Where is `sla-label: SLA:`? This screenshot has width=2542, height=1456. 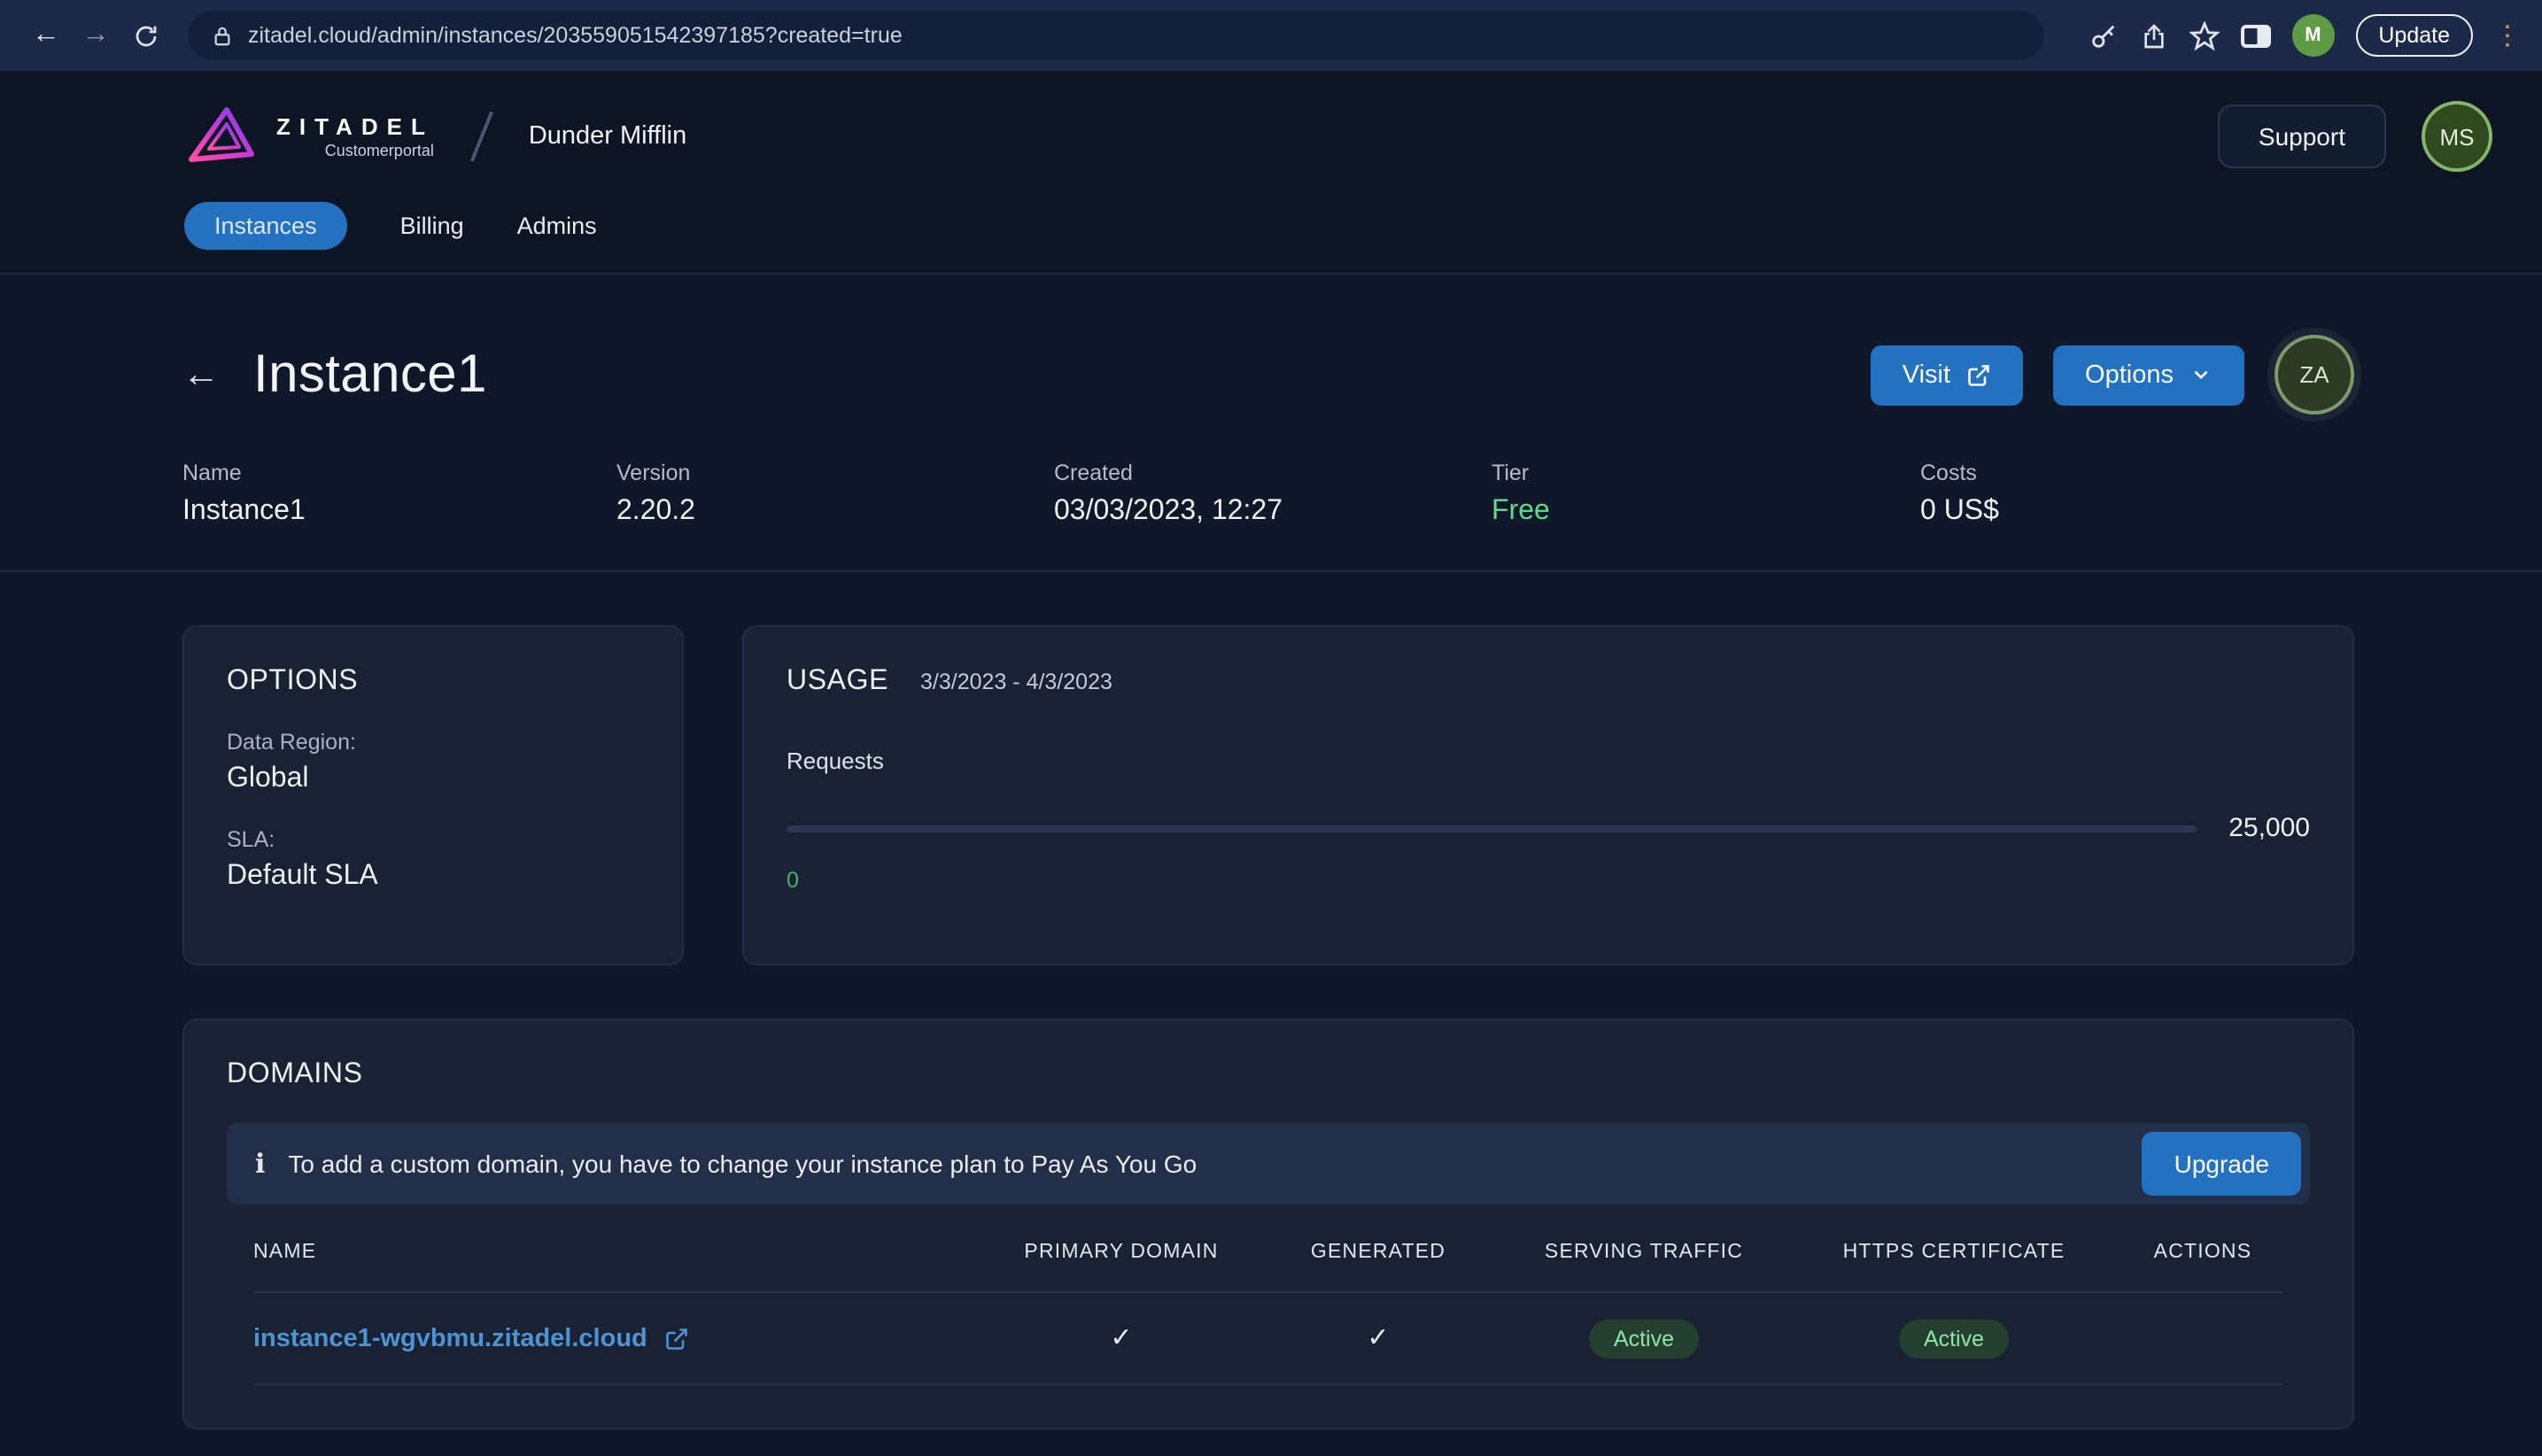 sla-label: SLA: is located at coordinates (251, 839).